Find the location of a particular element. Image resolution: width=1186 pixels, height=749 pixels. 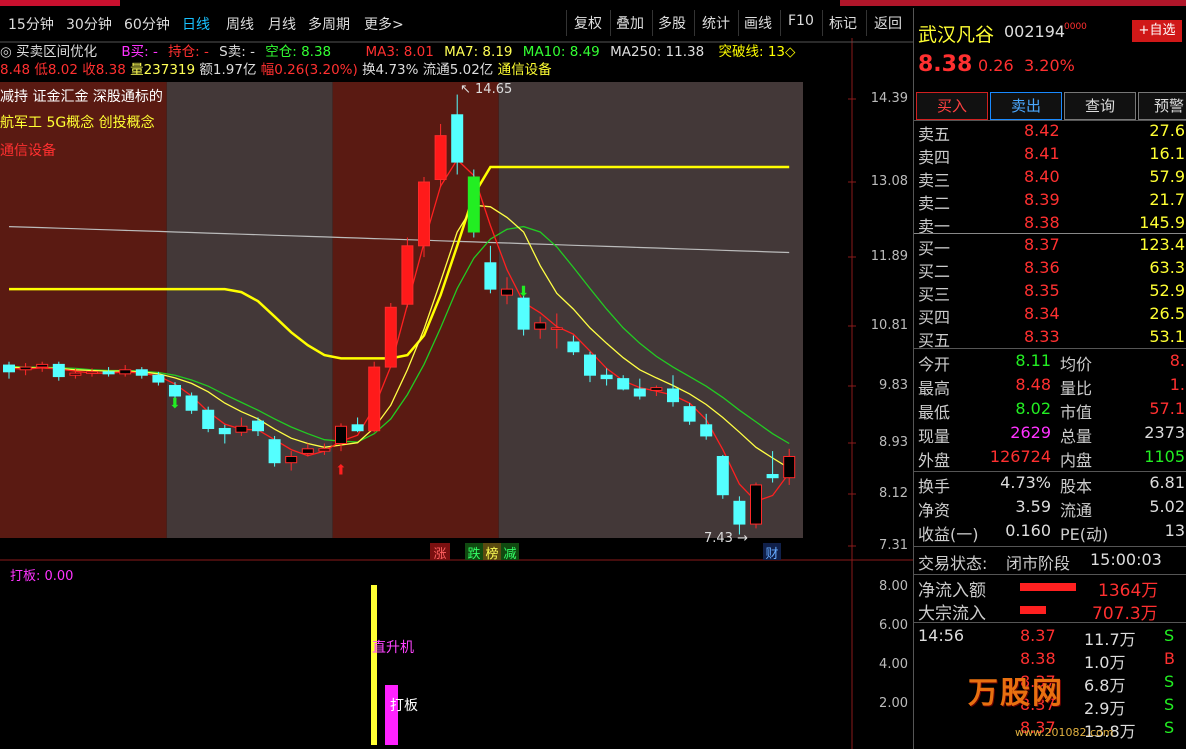

tag-finance: 财 is located at coordinates (772, 552).